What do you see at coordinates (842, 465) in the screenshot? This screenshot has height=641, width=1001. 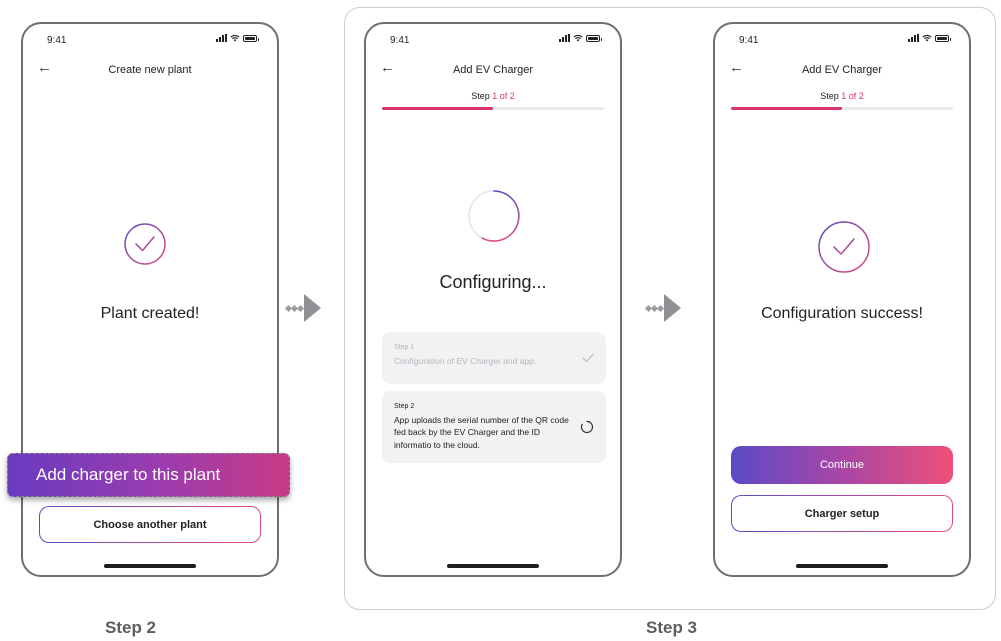 I see `continue-button: Continue` at bounding box center [842, 465].